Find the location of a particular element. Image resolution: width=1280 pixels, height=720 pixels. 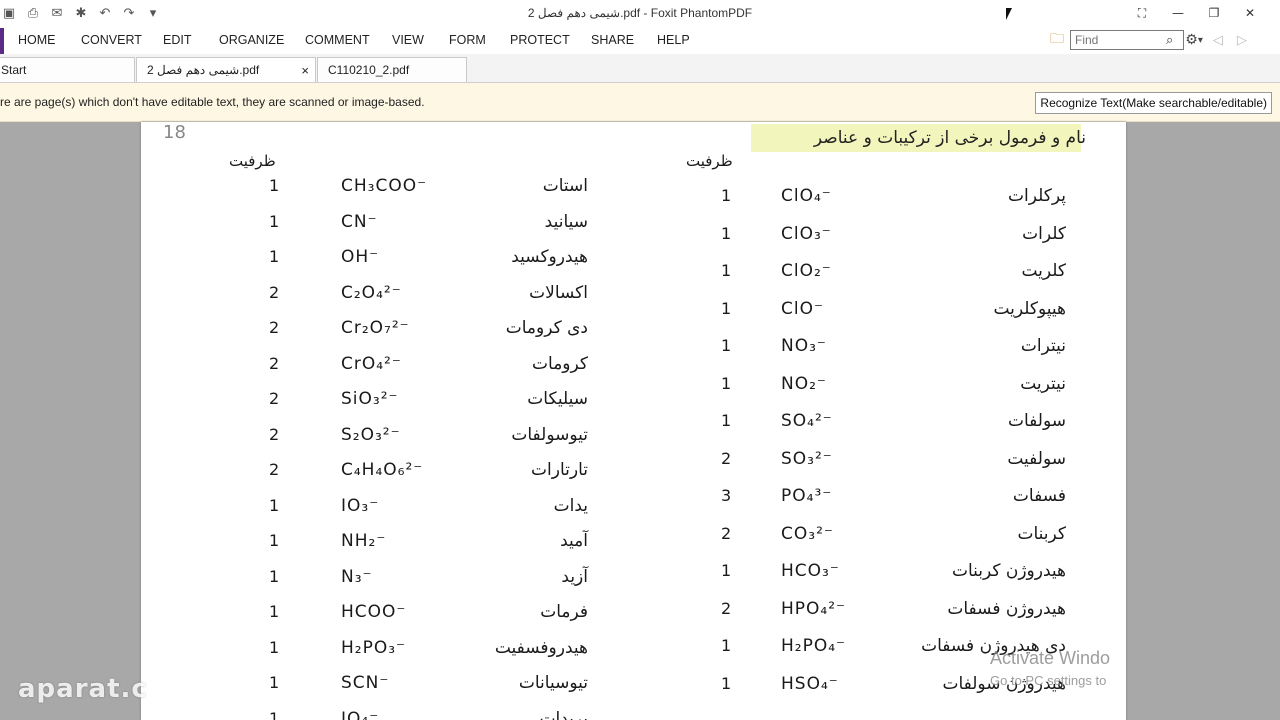

formula-cell: H₂PO₃⁻ is located at coordinates (374, 647).